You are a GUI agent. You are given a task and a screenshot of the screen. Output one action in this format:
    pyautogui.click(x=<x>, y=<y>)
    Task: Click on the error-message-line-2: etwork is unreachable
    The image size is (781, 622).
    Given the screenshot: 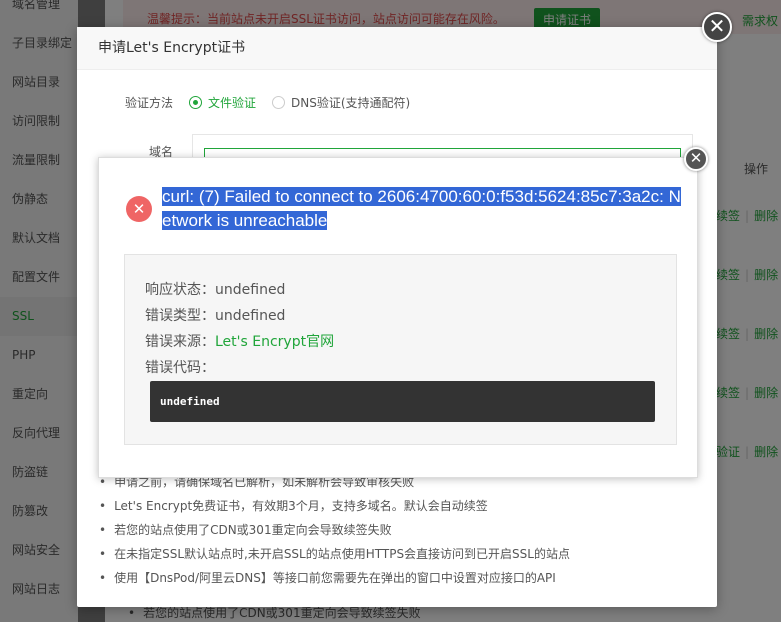 What is the action you would take?
    pyautogui.click(x=245, y=220)
    